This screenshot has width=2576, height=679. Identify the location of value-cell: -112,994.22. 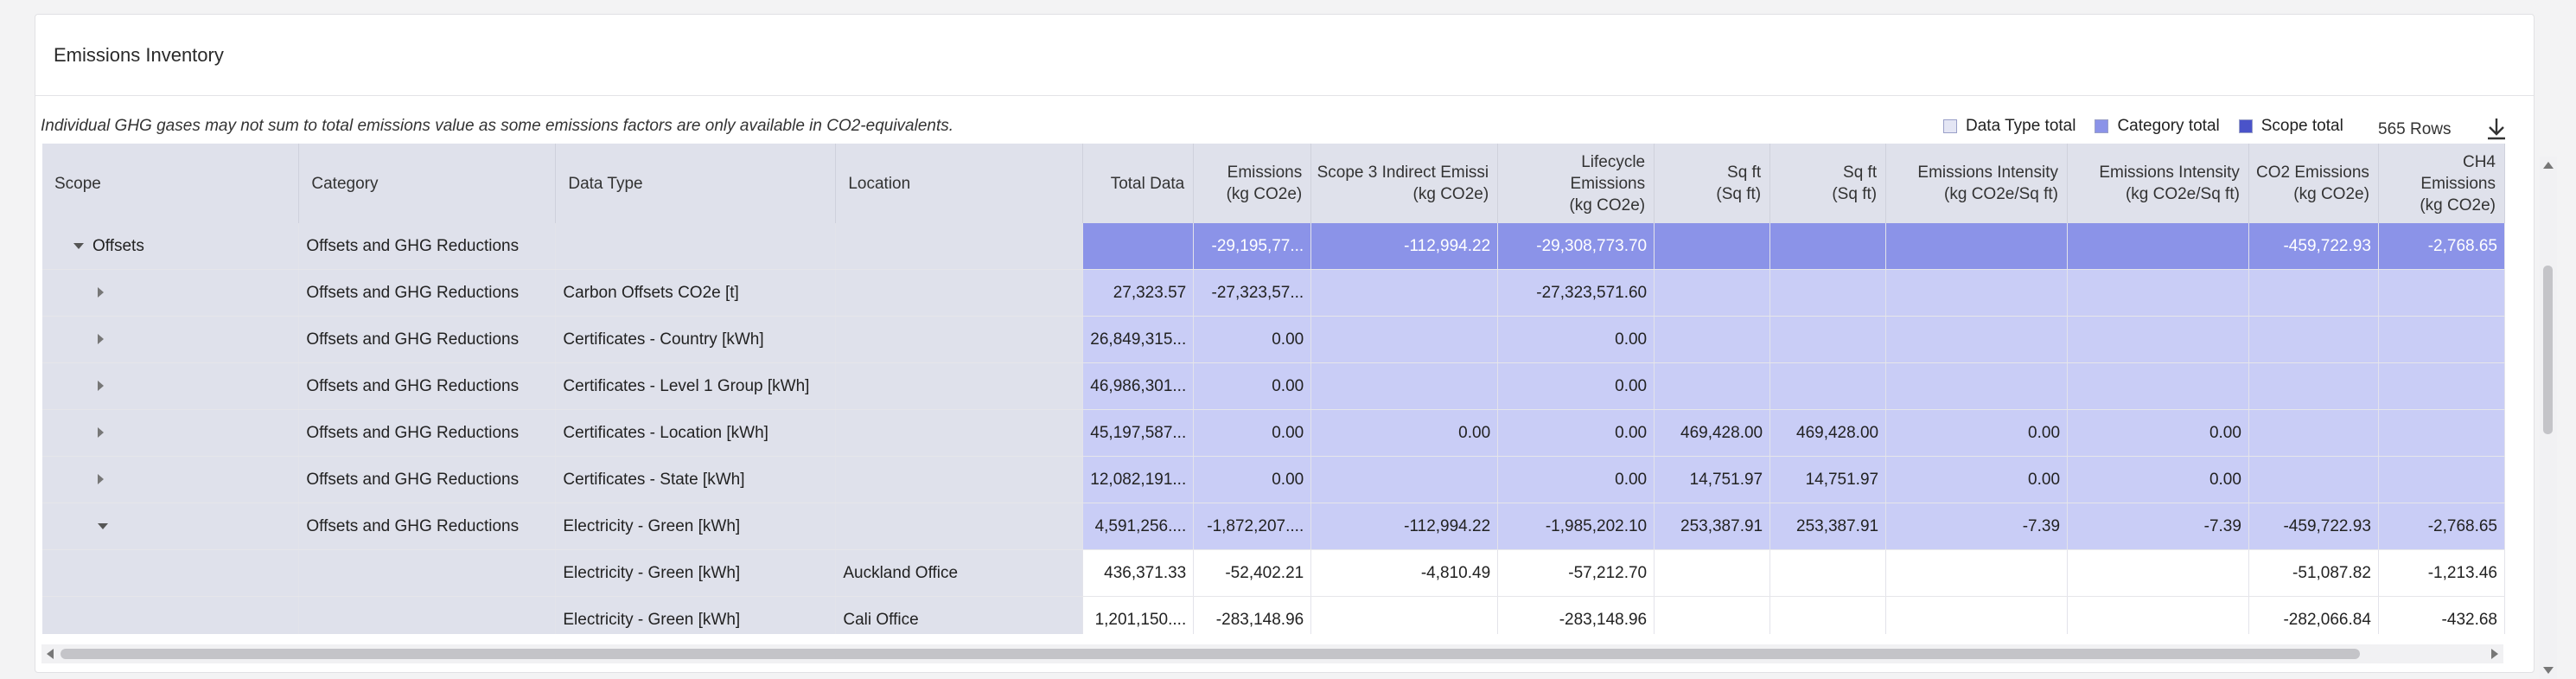
(1404, 246).